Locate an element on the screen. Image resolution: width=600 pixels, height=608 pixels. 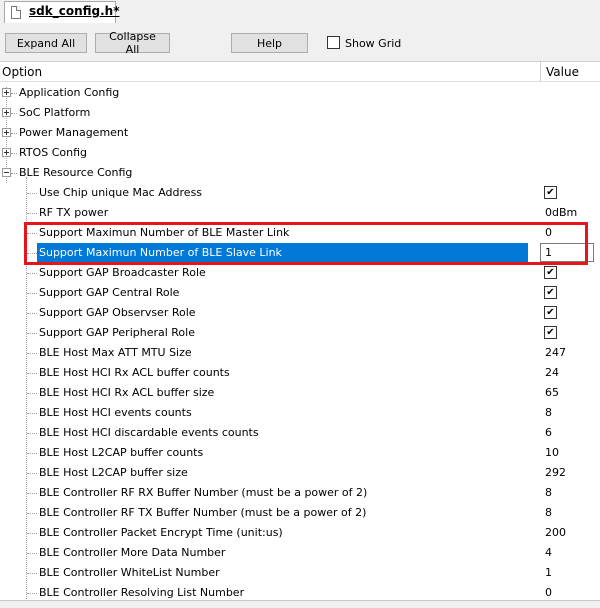
item-label: BLE Controller More Data Number is located at coordinates (132, 552).